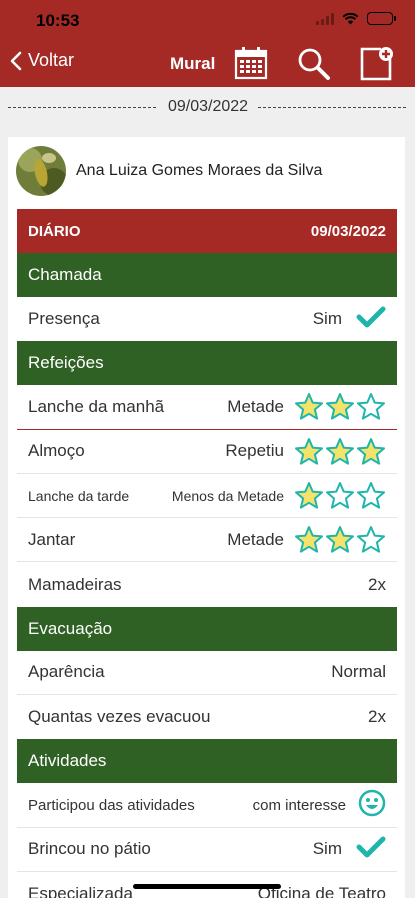 The image size is (415, 898). Describe the element at coordinates (52, 539) in the screenshot. I see `row-label: Jantar` at that location.